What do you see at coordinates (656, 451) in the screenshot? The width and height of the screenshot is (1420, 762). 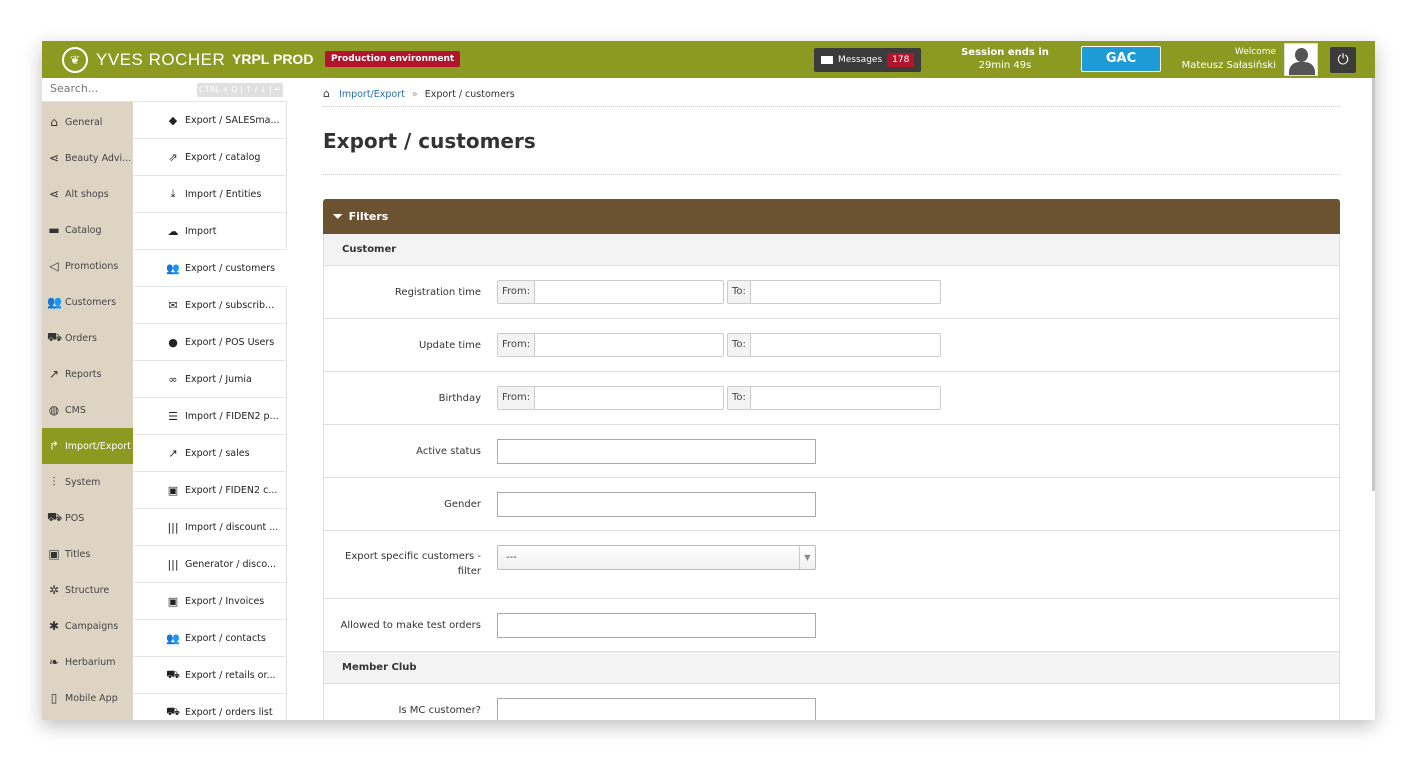 I see `active-status-input` at bounding box center [656, 451].